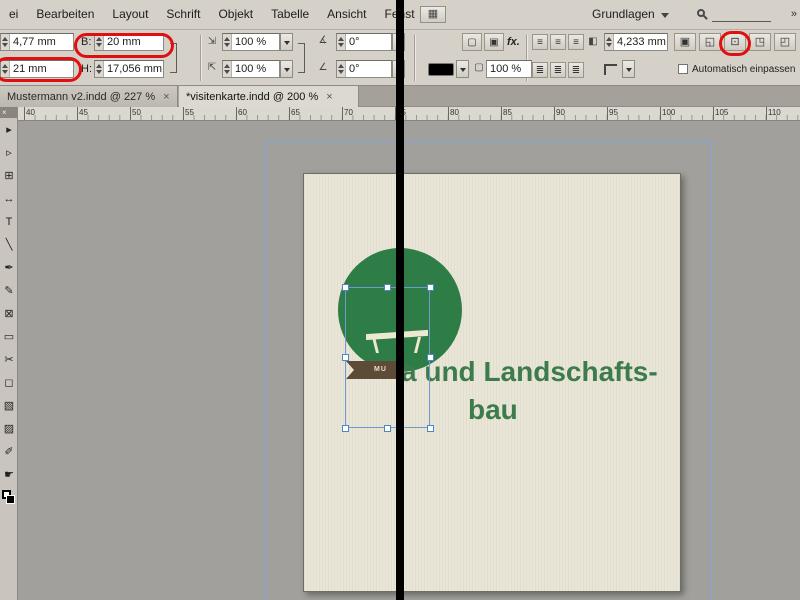  I want to click on menu-datei: ei, so click(13, 14).